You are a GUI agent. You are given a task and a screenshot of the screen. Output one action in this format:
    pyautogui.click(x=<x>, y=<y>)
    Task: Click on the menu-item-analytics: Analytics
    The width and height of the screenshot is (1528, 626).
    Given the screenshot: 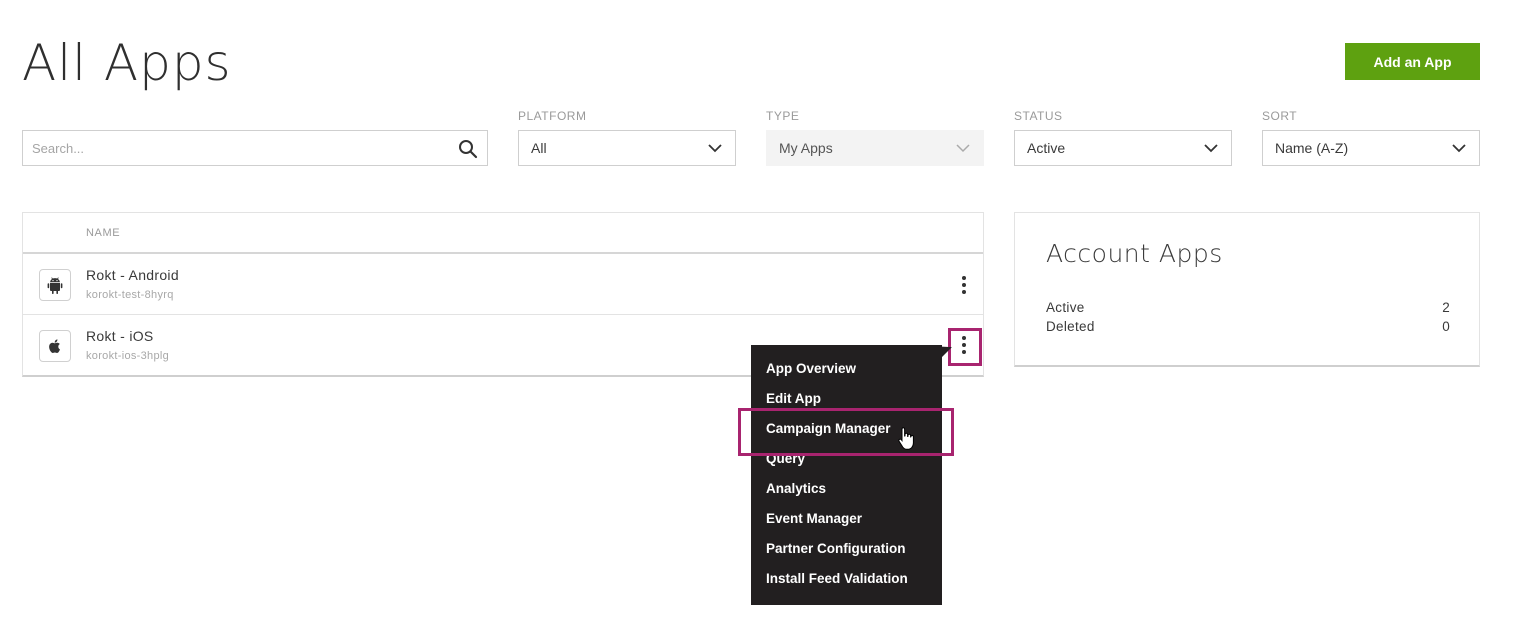 What is the action you would take?
    pyautogui.click(x=846, y=494)
    